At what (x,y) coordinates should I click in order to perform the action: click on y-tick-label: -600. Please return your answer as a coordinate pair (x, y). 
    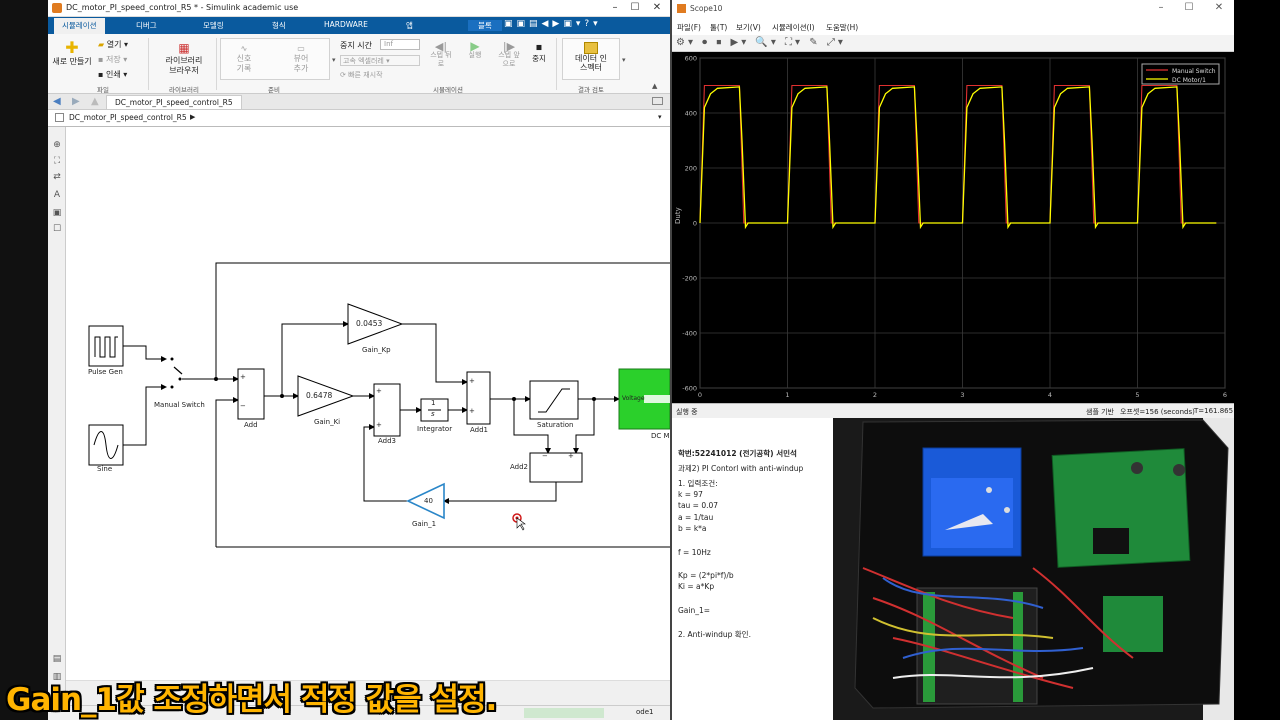
    Looking at the image, I should click on (689, 389).